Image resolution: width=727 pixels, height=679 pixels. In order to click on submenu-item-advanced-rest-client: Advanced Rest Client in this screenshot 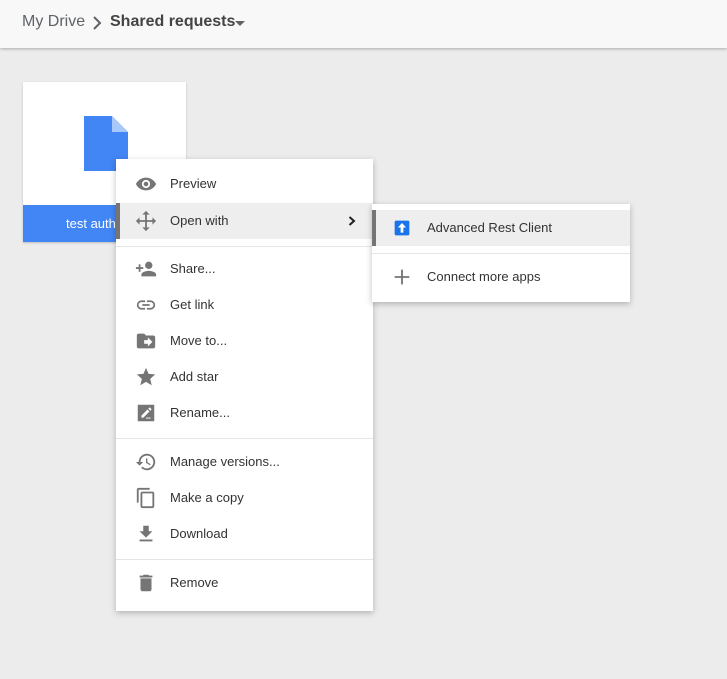, I will do `click(501, 228)`.